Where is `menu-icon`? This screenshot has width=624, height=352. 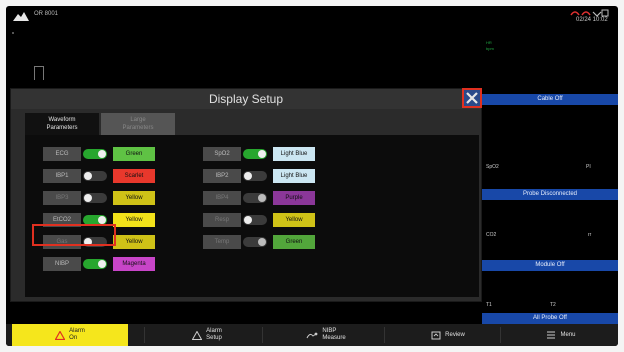 menu-icon is located at coordinates (551, 335).